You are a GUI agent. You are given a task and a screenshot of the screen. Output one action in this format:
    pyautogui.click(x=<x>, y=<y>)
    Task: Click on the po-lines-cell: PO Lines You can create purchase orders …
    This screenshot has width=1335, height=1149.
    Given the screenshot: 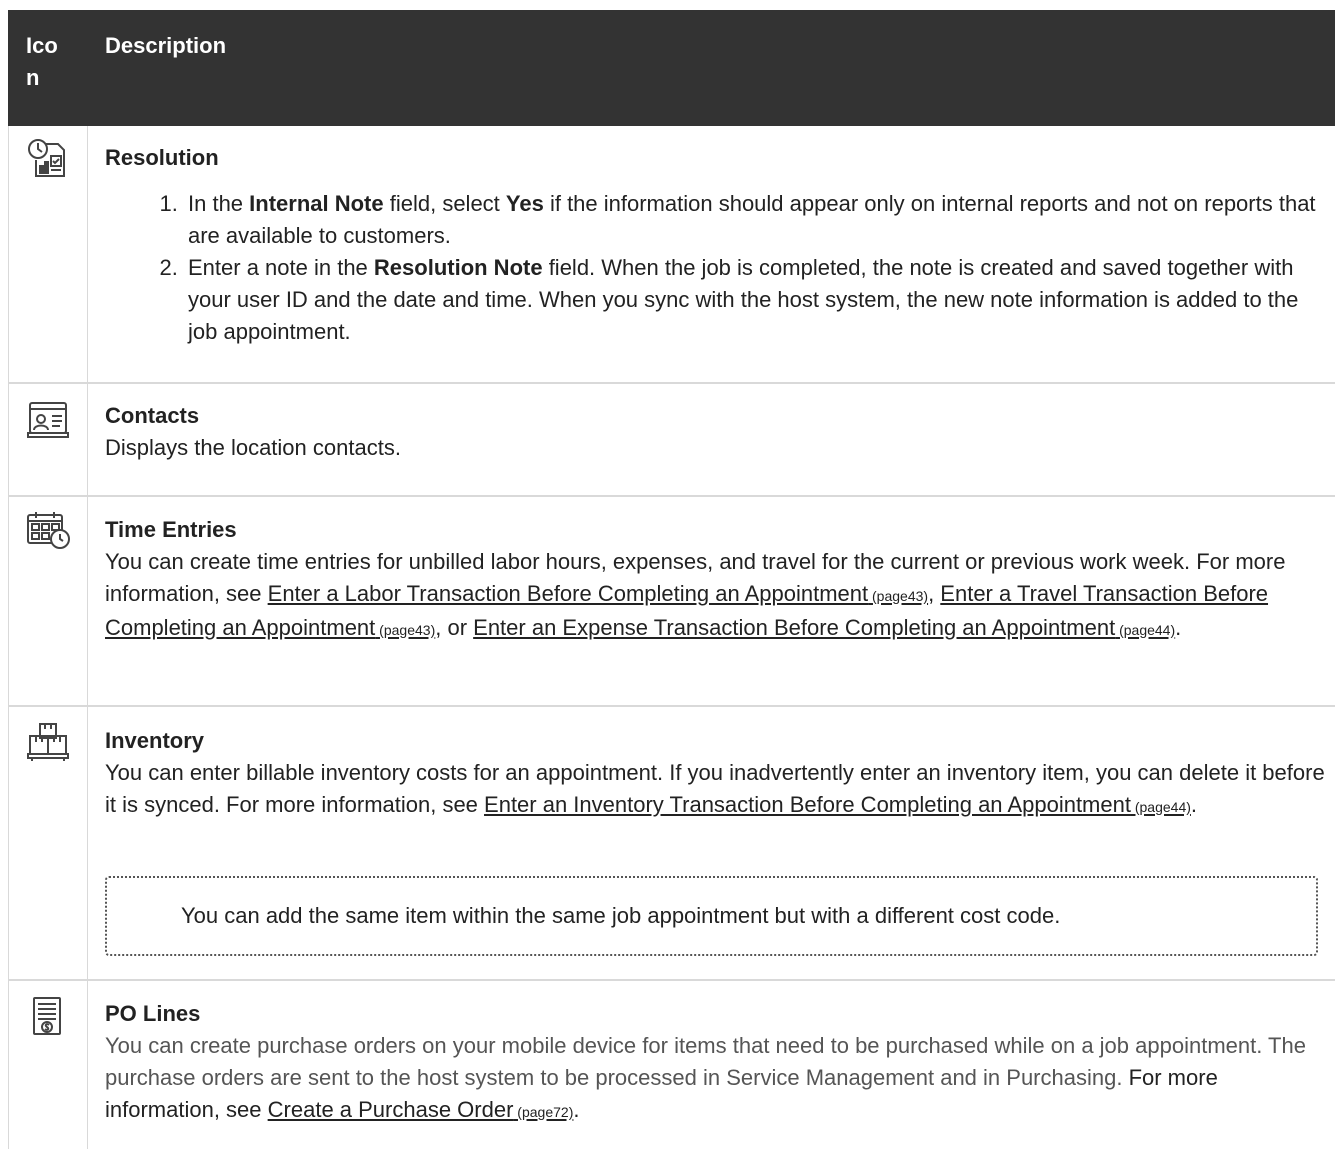 What is the action you would take?
    pyautogui.click(x=715, y=1063)
    